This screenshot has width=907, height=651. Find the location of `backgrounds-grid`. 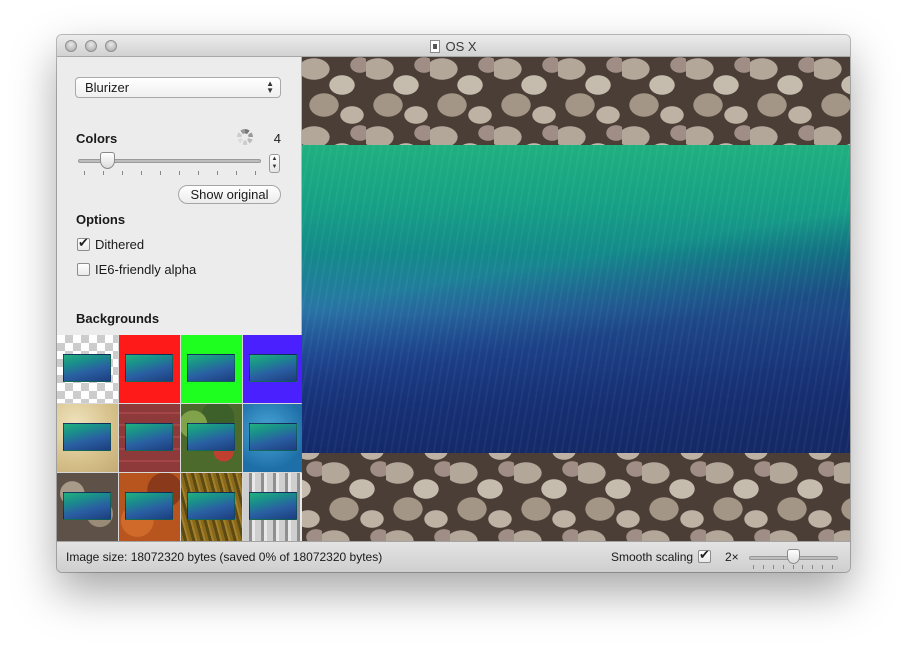

backgrounds-grid is located at coordinates (180, 438).